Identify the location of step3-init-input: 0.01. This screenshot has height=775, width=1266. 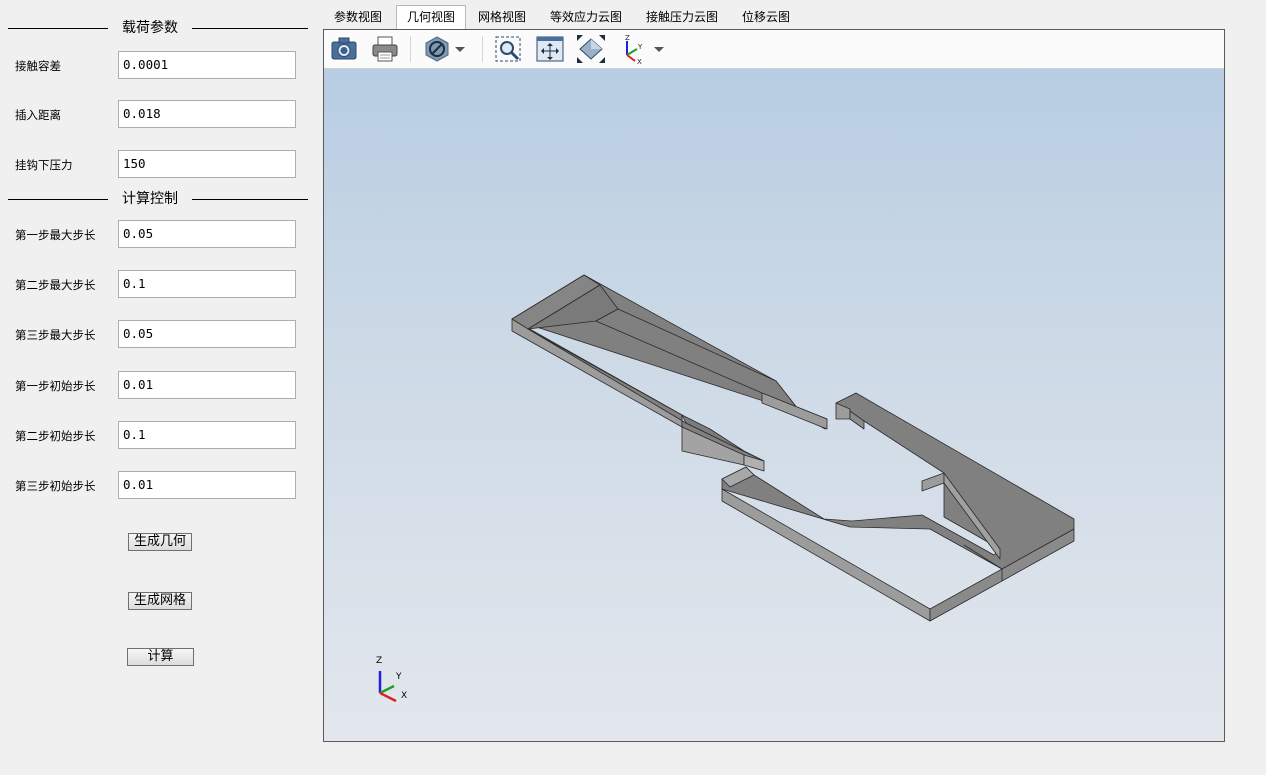
(207, 485).